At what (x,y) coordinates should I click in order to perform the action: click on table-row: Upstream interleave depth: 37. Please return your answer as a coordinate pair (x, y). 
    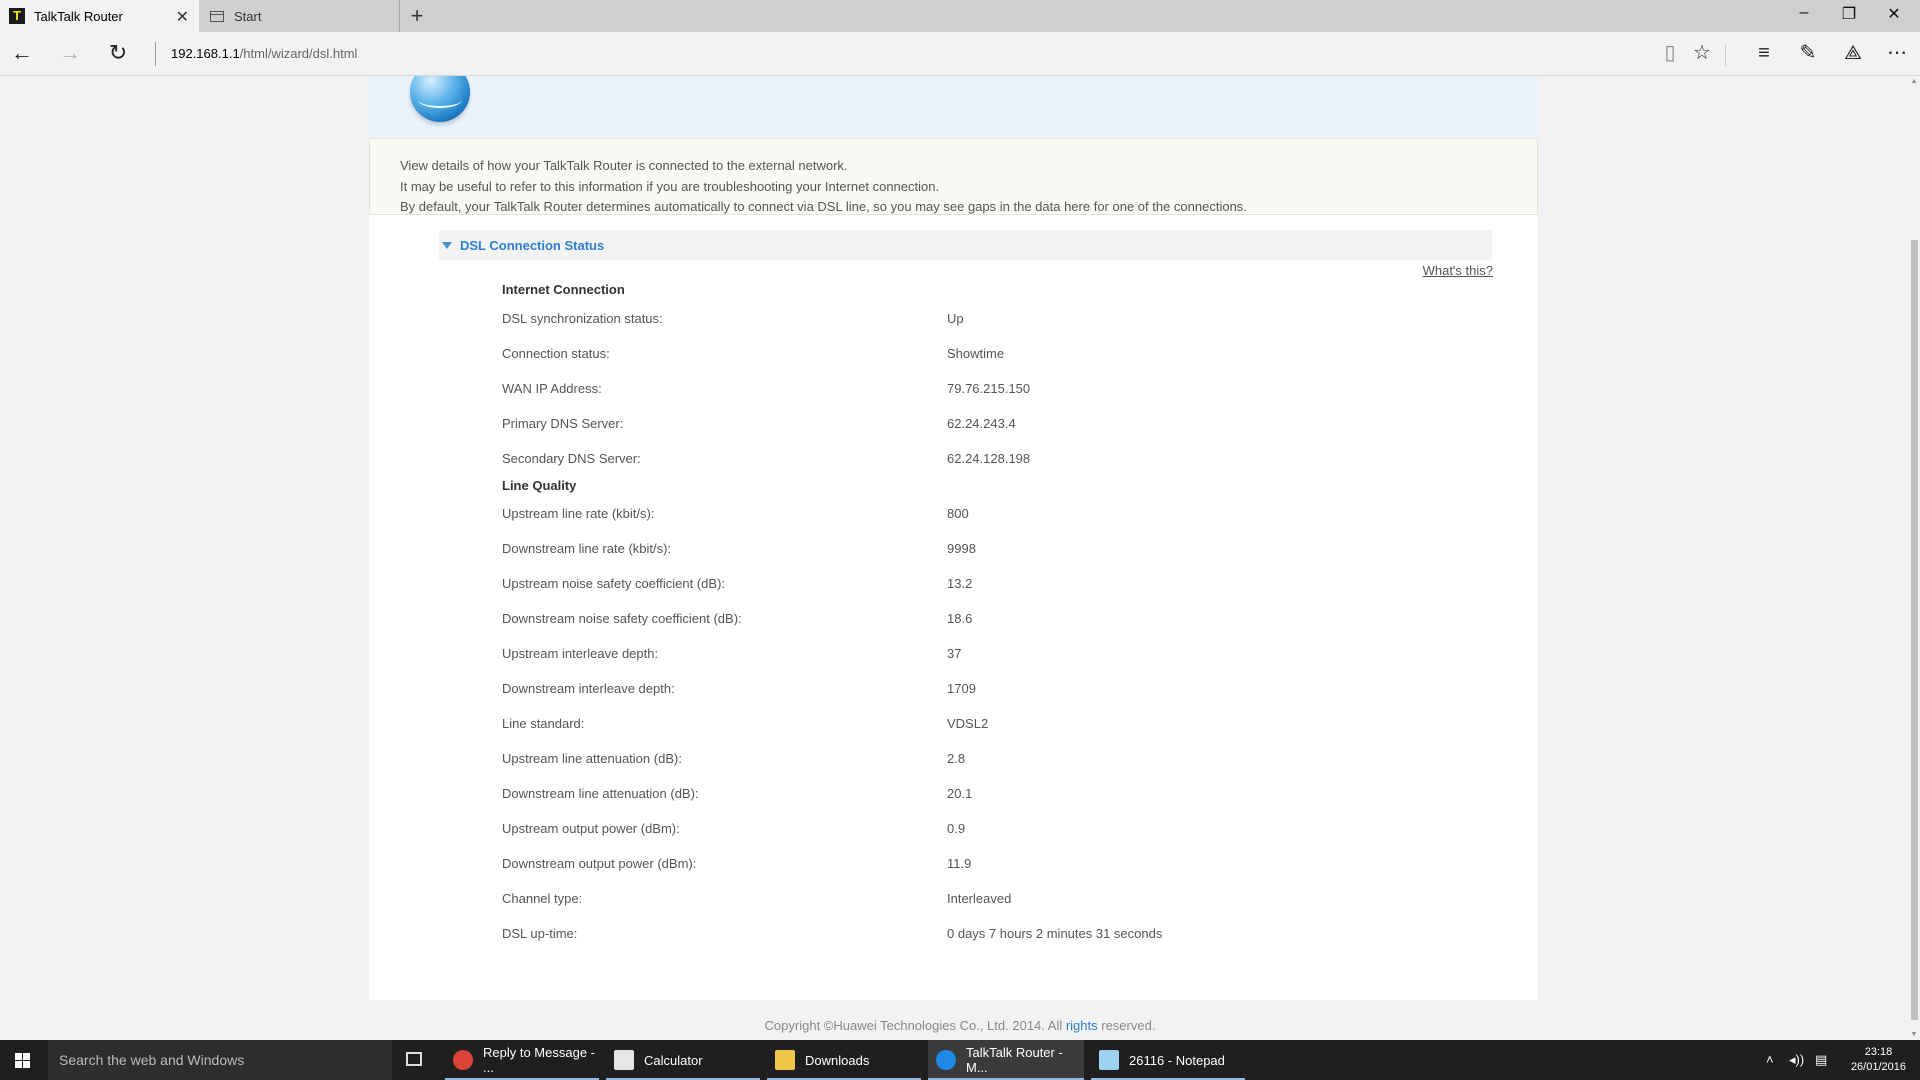
    Looking at the image, I should click on (952, 656).